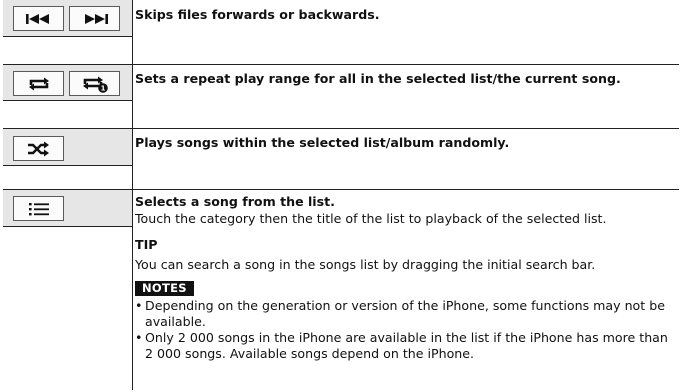 The image size is (684, 392). I want to click on song-list-button, so click(38, 208).